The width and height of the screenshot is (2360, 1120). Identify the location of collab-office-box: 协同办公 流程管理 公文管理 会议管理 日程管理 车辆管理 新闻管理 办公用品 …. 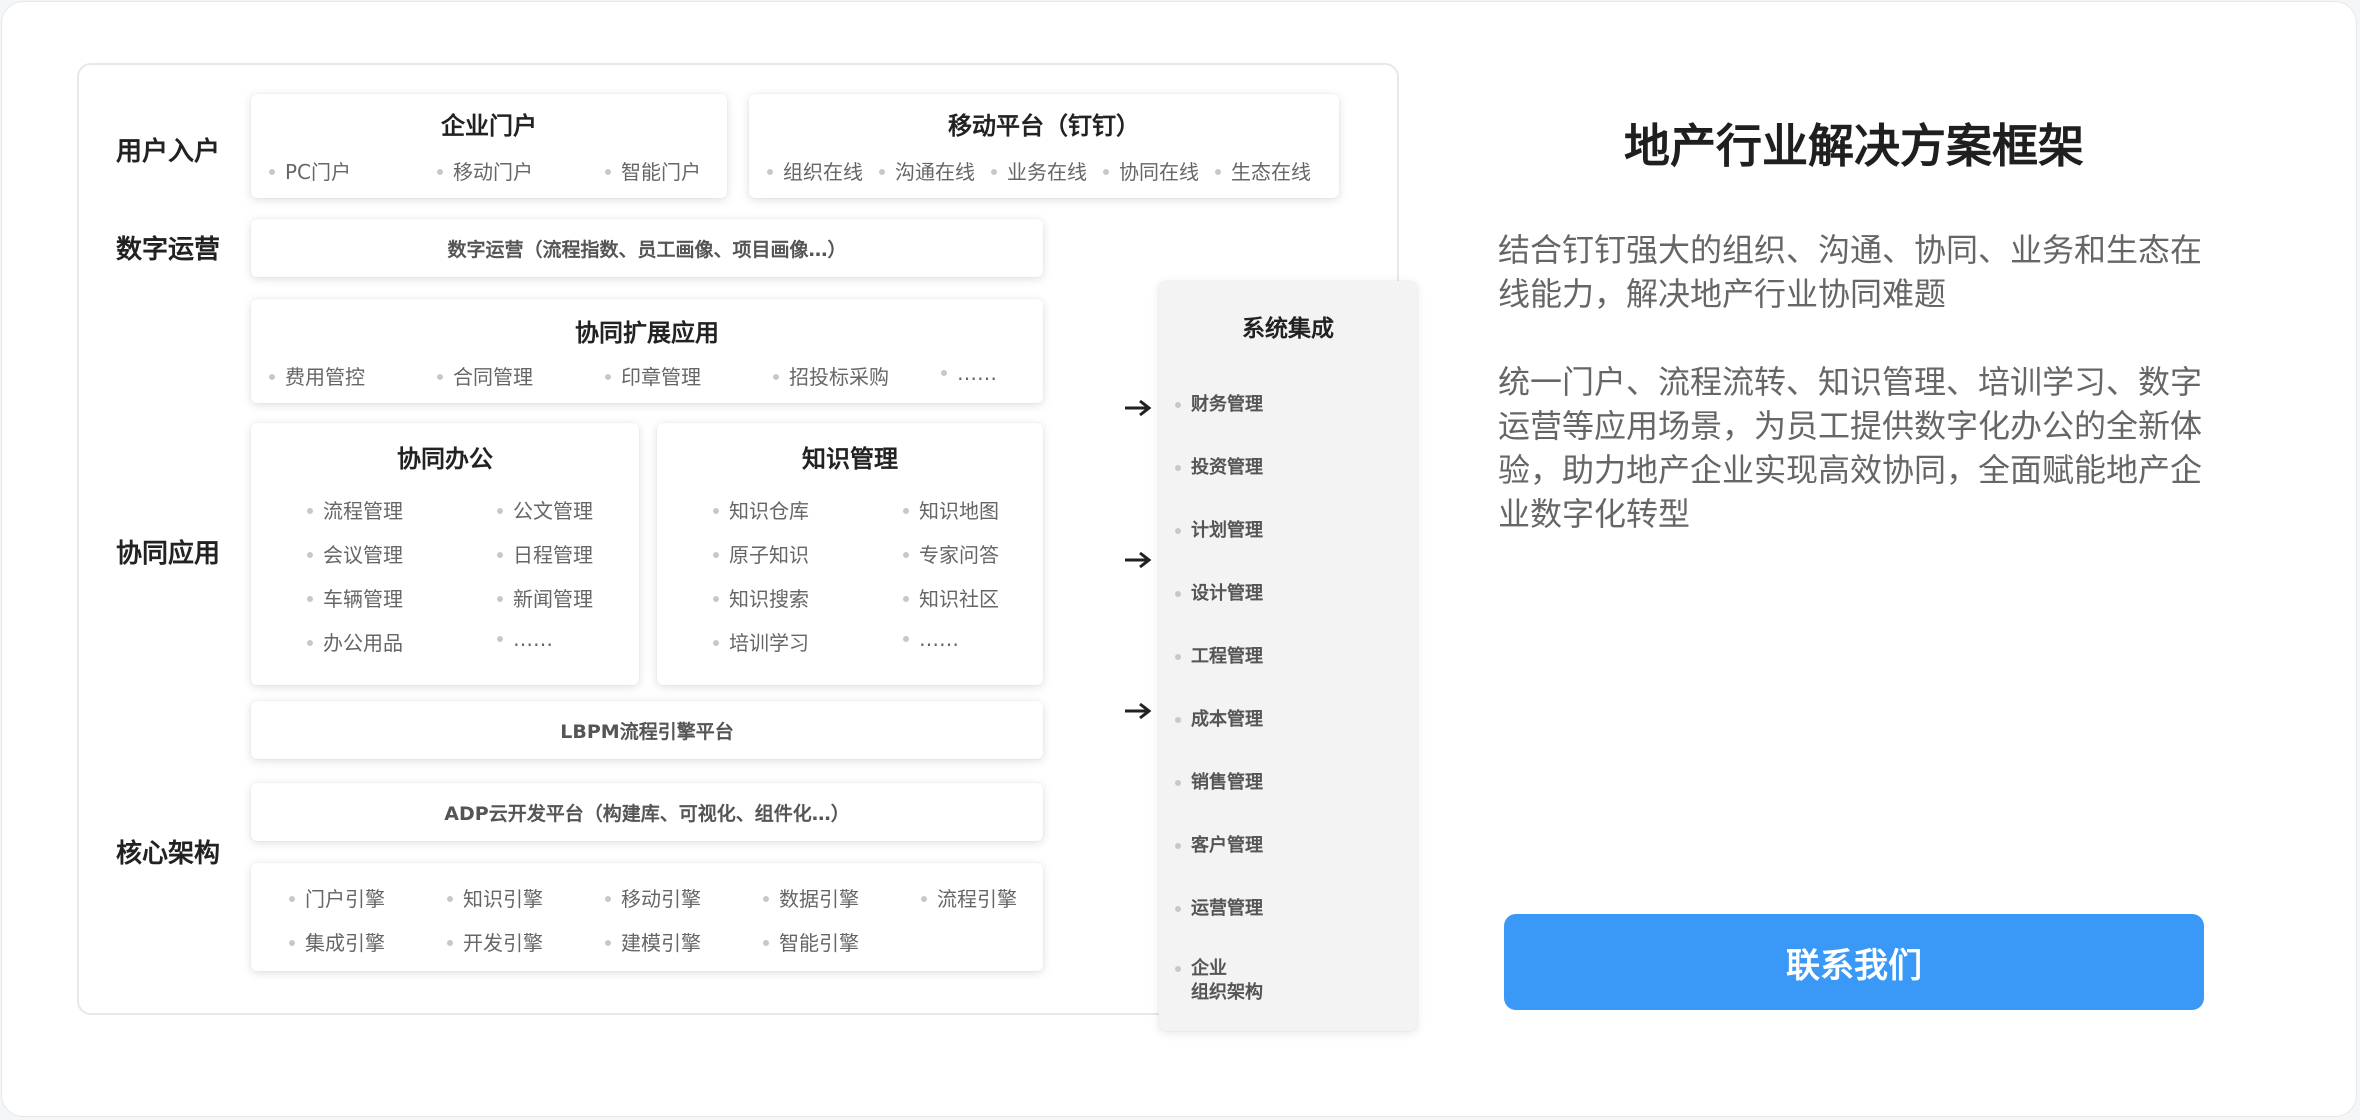
(445, 554).